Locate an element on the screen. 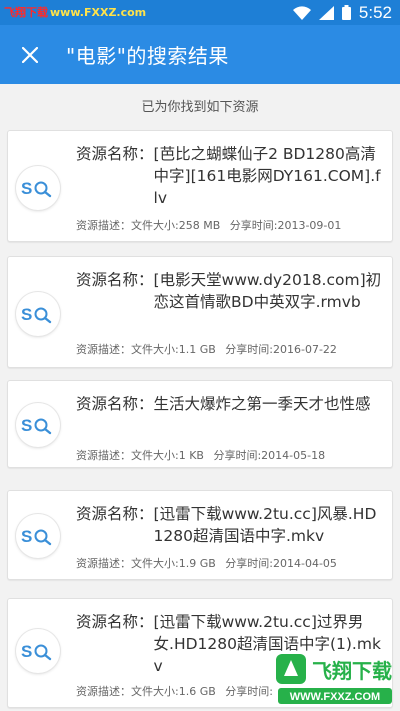 The height and width of the screenshot is (711, 400). status-time: 5:52 is located at coordinates (375, 12).